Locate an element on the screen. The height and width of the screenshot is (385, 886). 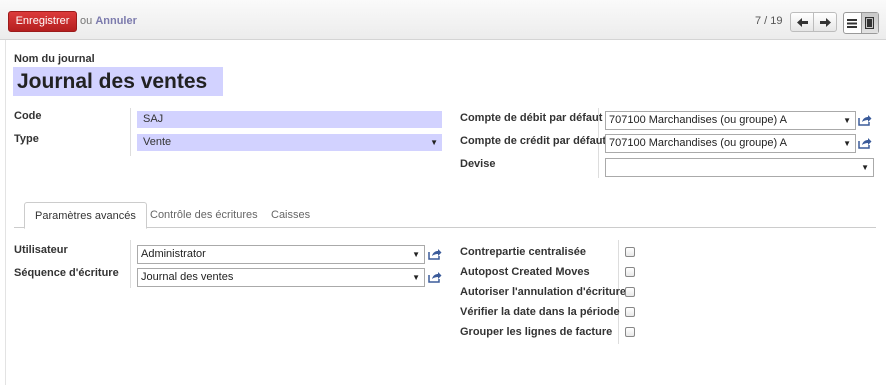
group-invoice-lines-label: Grouper les lignes de facture is located at coordinates (536, 332).